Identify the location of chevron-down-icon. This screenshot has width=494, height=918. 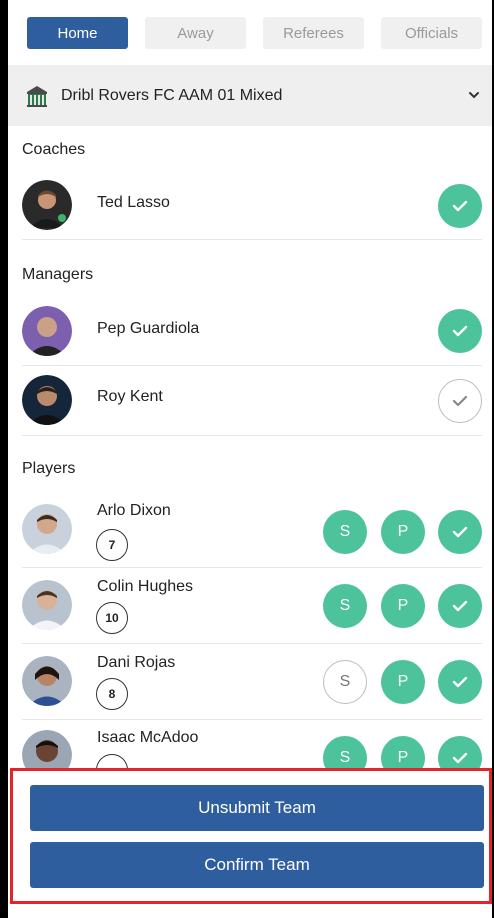
(474, 95).